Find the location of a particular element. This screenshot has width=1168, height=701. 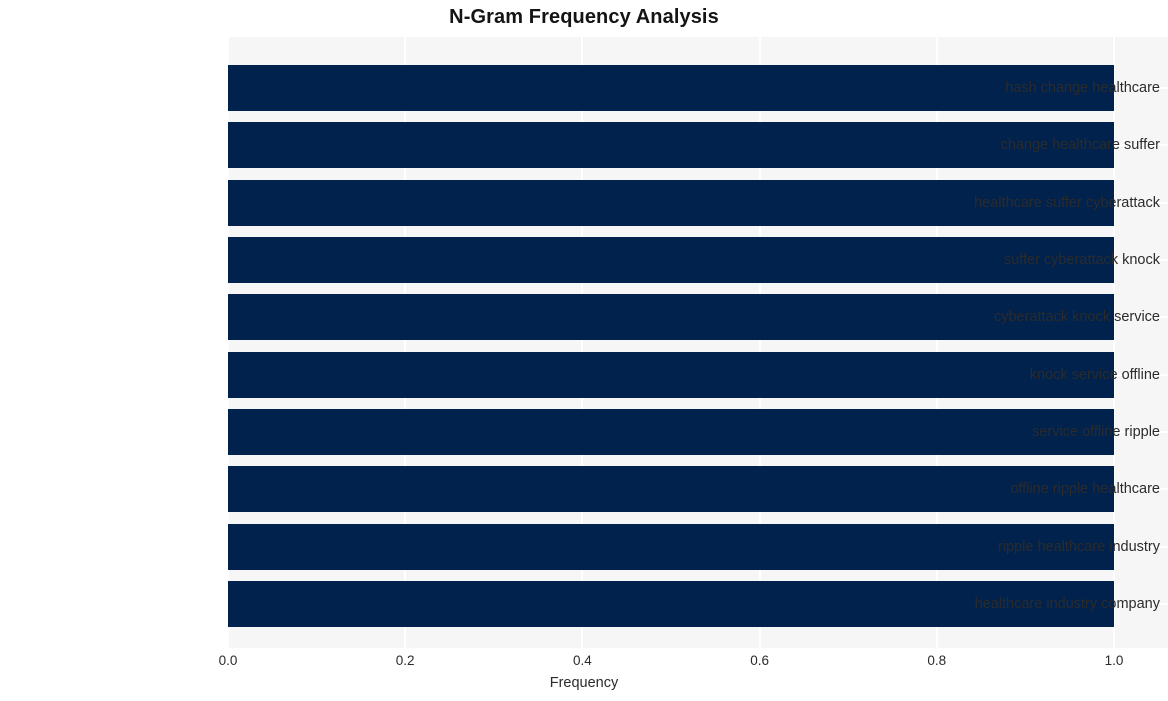

x-axis-tick-label: 0.8 is located at coordinates (937, 660).